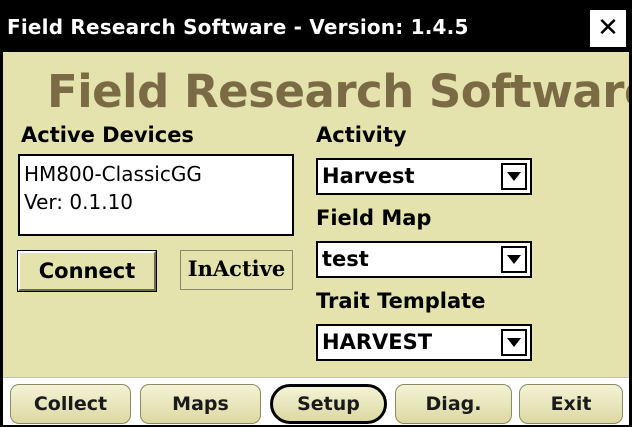 This screenshot has width=632, height=427. What do you see at coordinates (374, 218) in the screenshot?
I see `field-map-label: Field Map` at bounding box center [374, 218].